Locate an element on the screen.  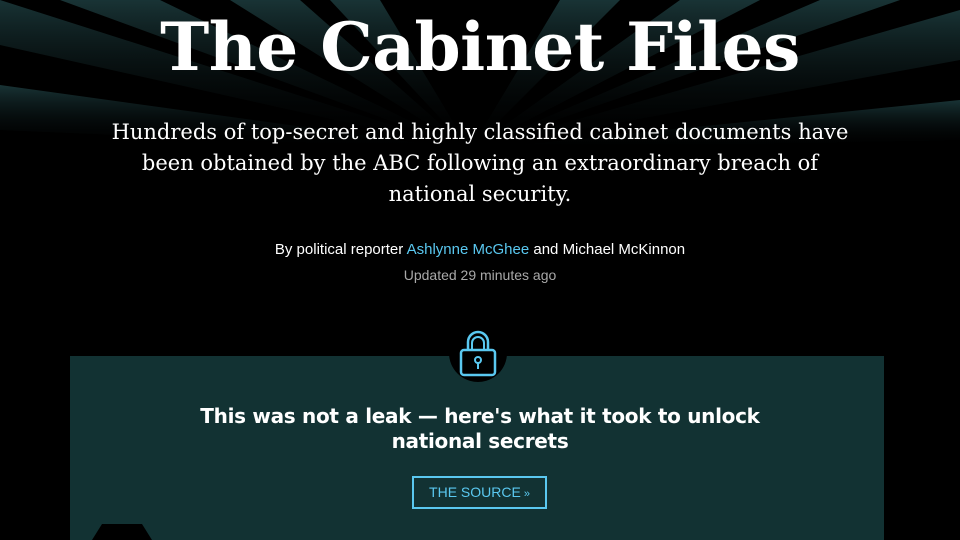
lock-icon is located at coordinates (478, 353).